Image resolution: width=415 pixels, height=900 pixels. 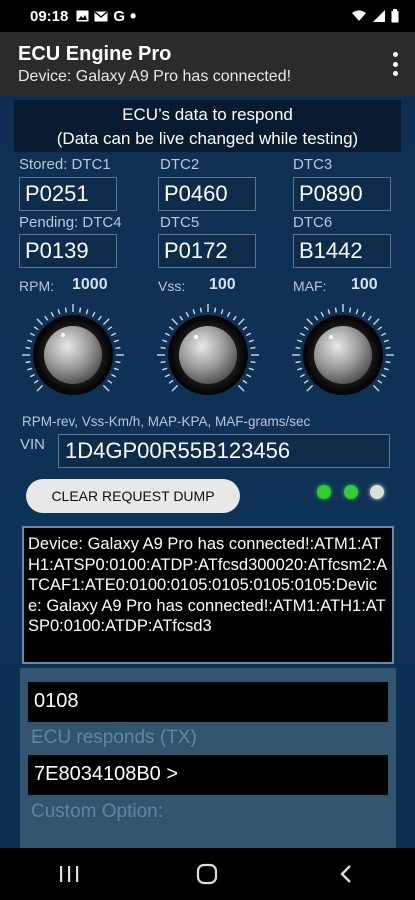 I want to click on heading-line1: ECU’s data to respond, so click(x=207, y=114).